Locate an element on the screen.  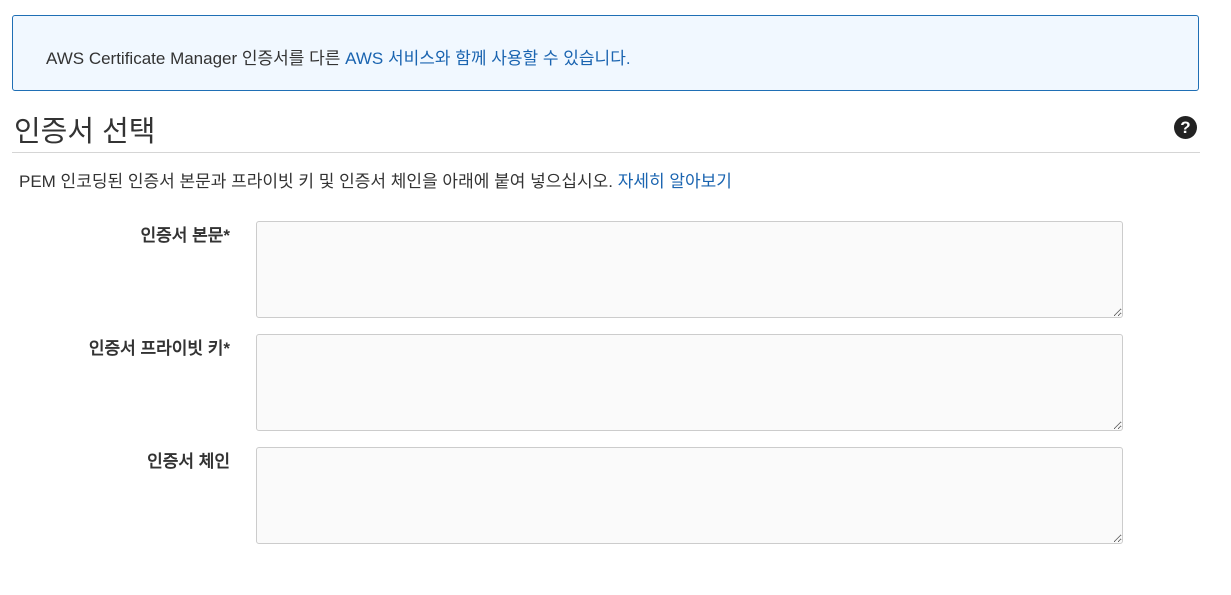
question-circle-icon: ? is located at coordinates (1185, 127).